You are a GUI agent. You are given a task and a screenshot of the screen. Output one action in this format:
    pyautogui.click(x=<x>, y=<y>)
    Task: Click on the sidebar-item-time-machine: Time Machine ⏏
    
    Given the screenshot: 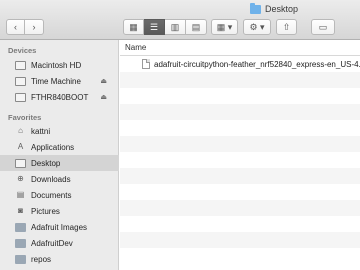 What is the action you would take?
    pyautogui.click(x=59, y=81)
    